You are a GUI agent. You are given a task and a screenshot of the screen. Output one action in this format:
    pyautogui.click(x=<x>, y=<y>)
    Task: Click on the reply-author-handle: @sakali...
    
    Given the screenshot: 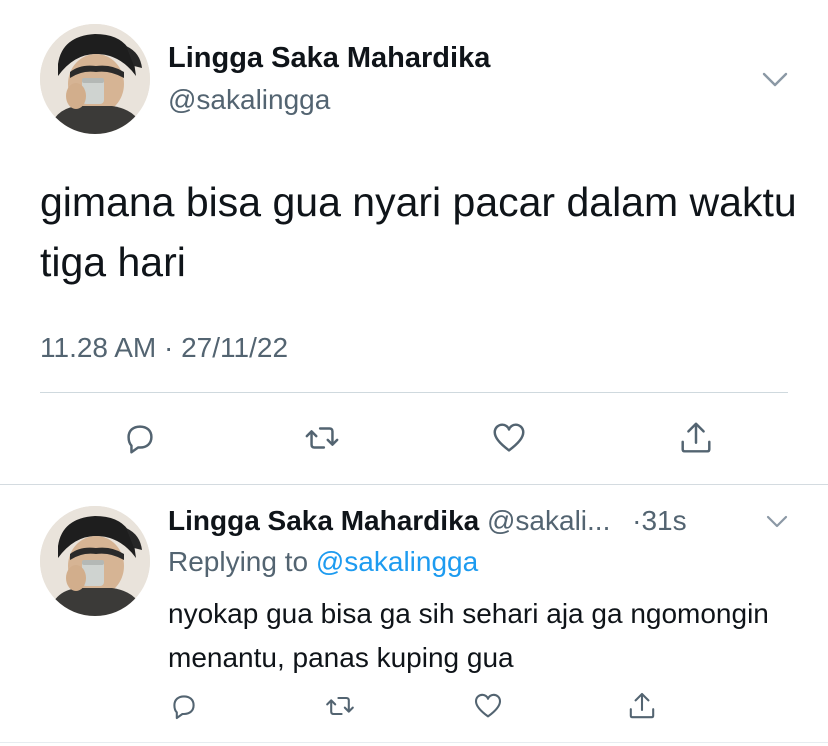 What is the action you would take?
    pyautogui.click(x=548, y=520)
    